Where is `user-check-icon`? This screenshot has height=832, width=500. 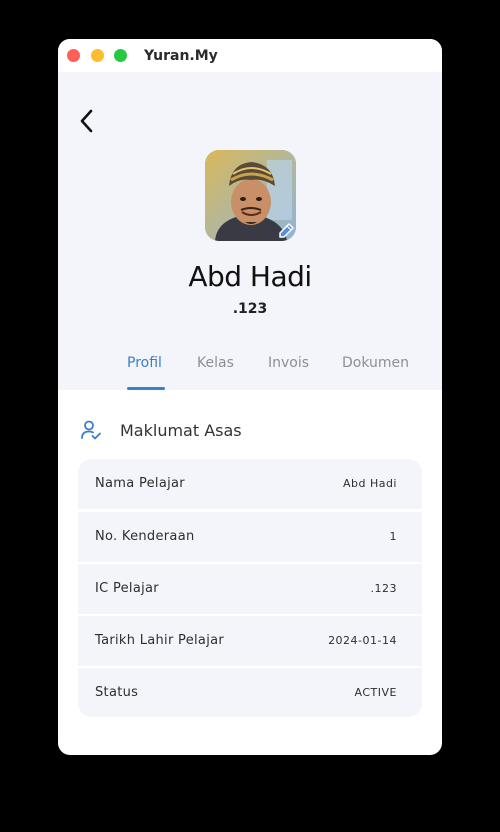 user-check-icon is located at coordinates (91, 430).